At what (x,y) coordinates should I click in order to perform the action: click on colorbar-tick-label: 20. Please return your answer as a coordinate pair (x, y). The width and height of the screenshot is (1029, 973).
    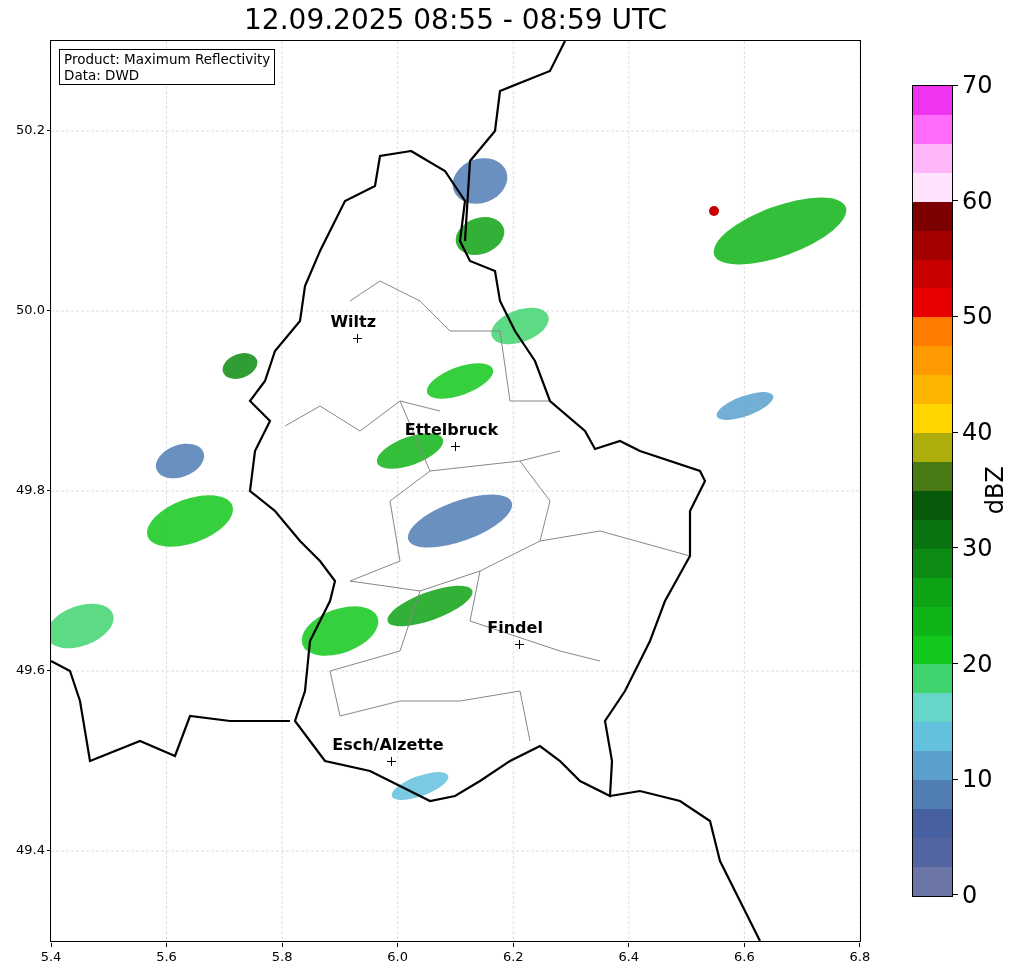
    Looking at the image, I should click on (977, 663).